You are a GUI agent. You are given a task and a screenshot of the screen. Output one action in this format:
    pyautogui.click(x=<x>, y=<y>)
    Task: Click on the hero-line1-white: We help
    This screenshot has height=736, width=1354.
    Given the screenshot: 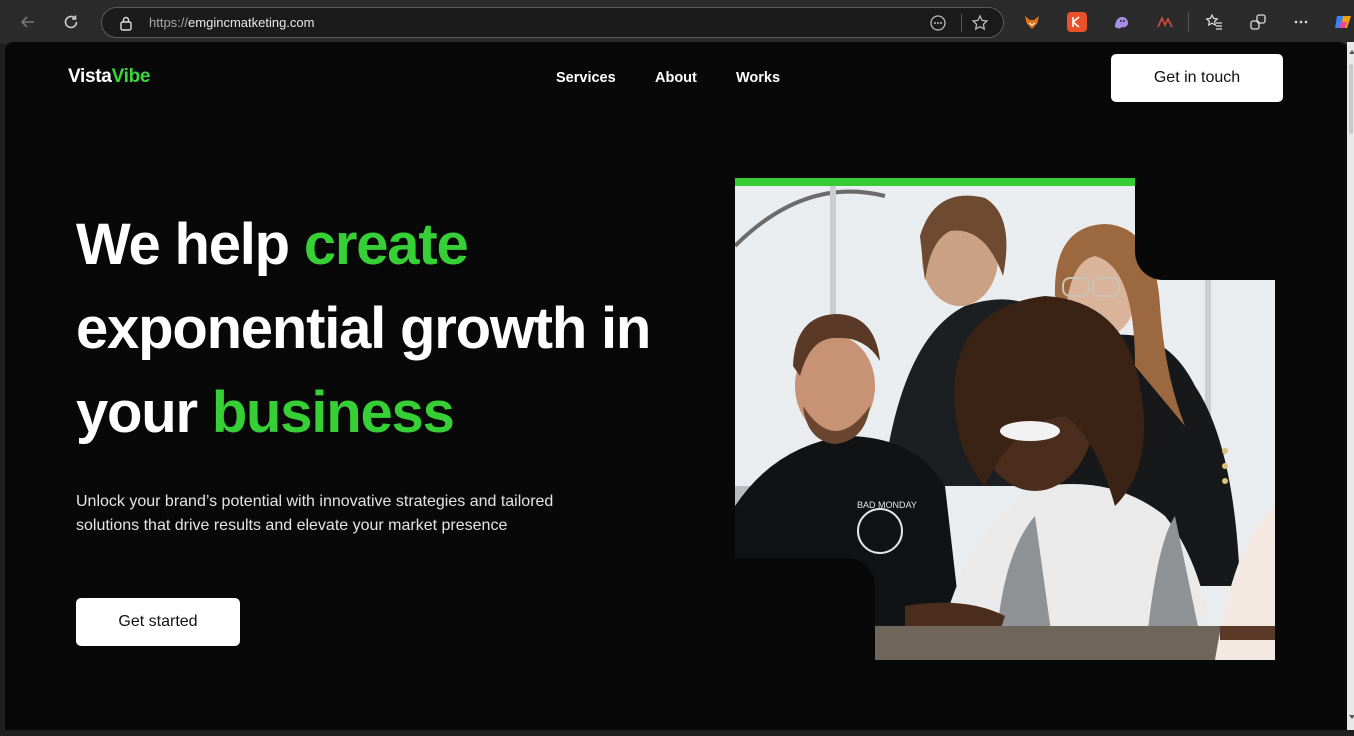 What is the action you would take?
    pyautogui.click(x=190, y=244)
    